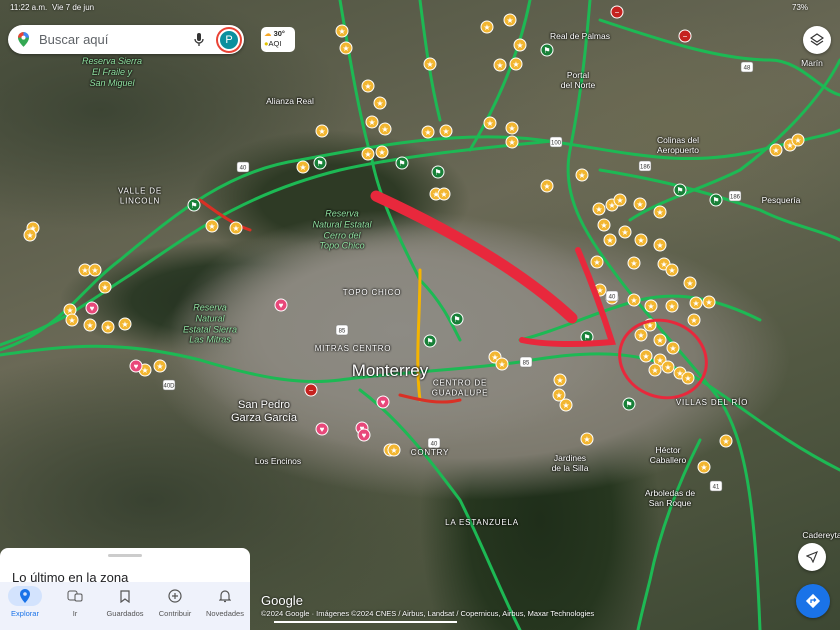 The width and height of the screenshot is (840, 630). I want to click on sheet-drag-handle, so click(125, 555).